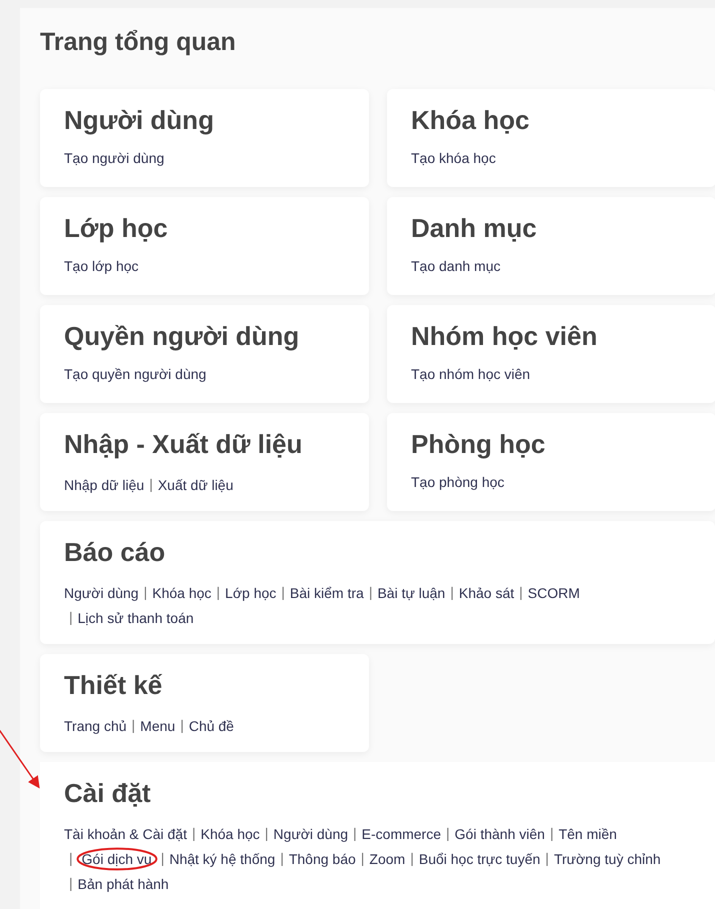  I want to click on card-link: SCORM, so click(554, 592).